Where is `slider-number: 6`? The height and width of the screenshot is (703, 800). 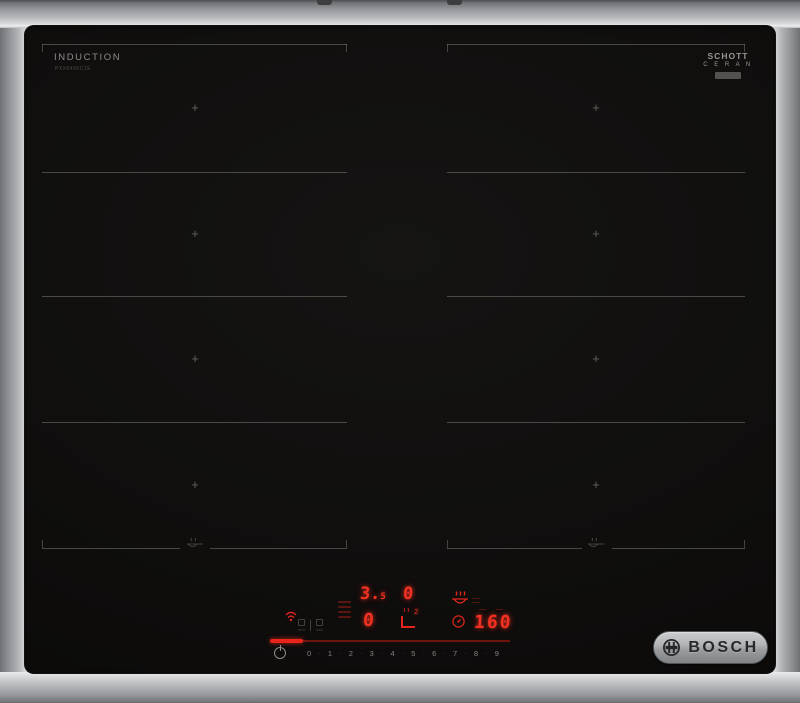 slider-number: 6 is located at coordinates (434, 653).